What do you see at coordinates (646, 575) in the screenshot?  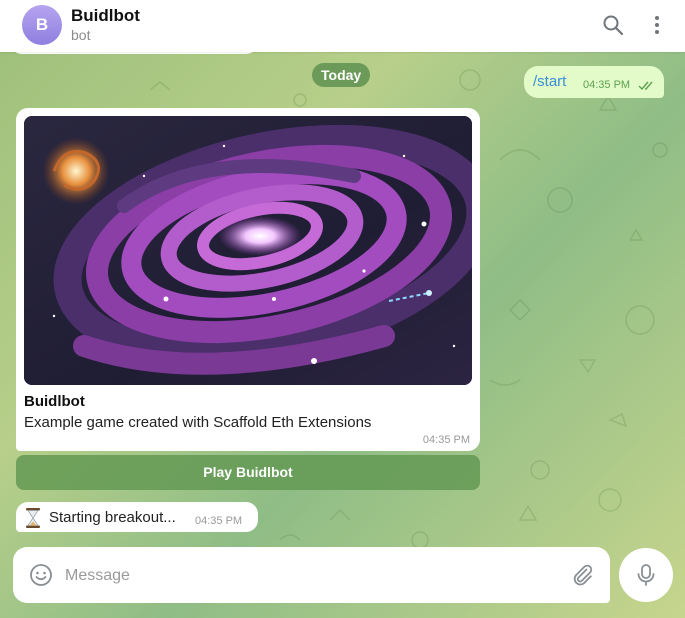 I see `microphone-icon` at bounding box center [646, 575].